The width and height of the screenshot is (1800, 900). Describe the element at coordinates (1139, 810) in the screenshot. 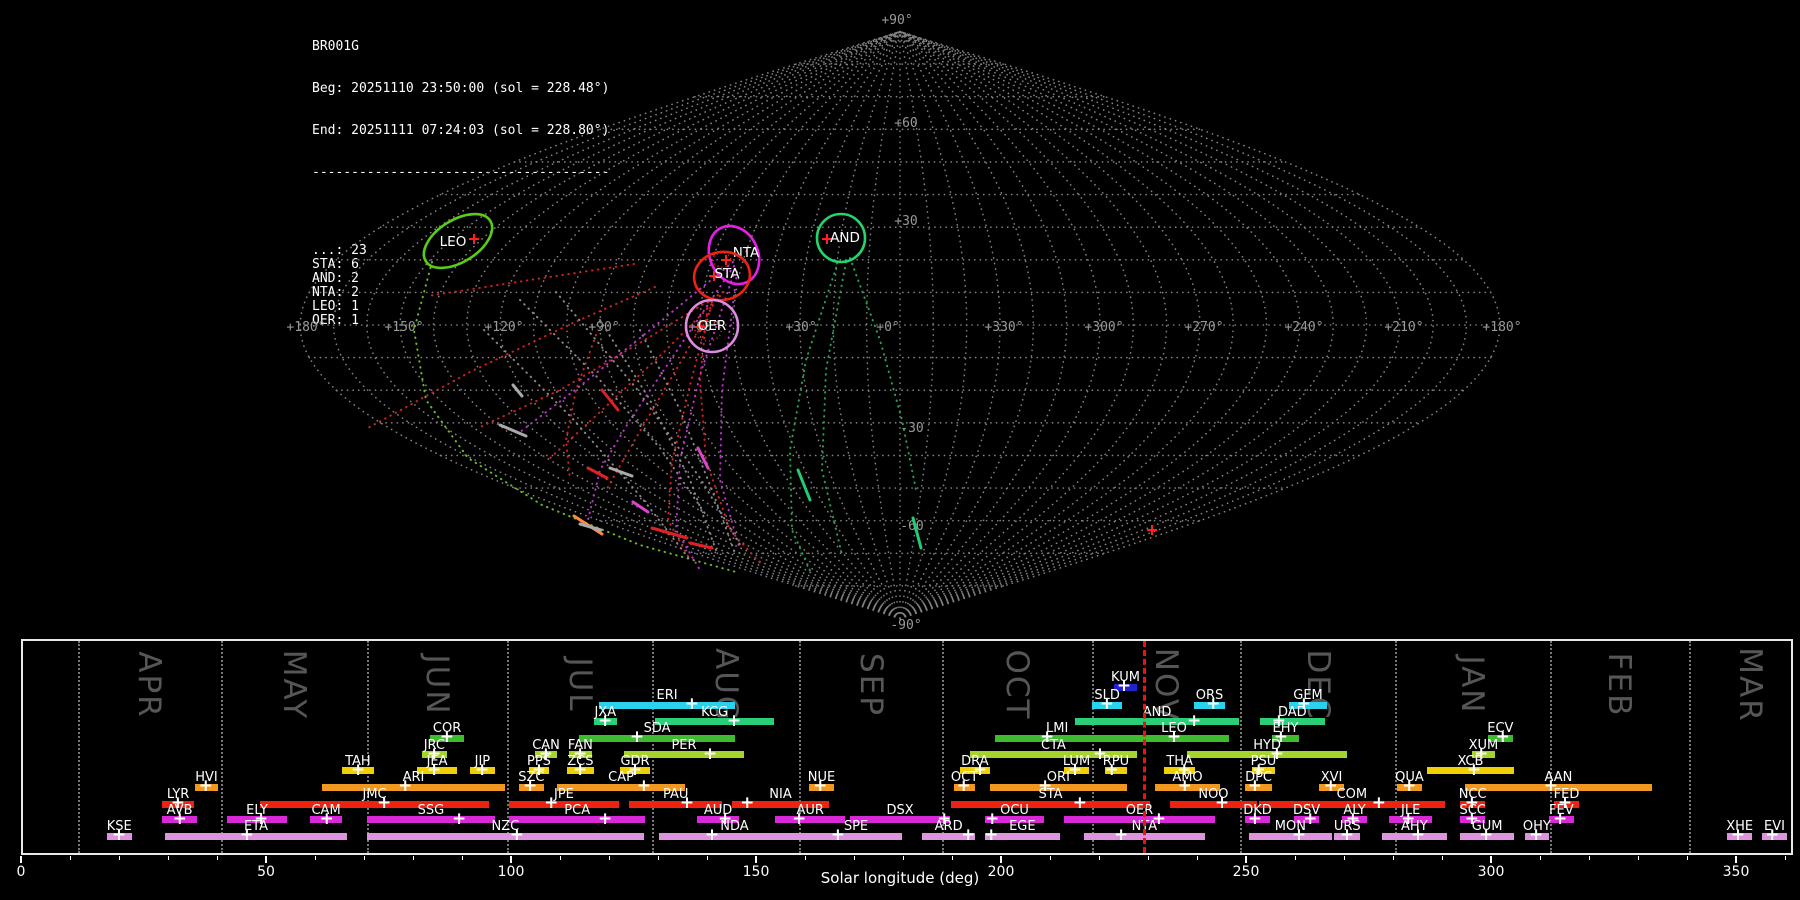

I see `shower-label: OER` at that location.